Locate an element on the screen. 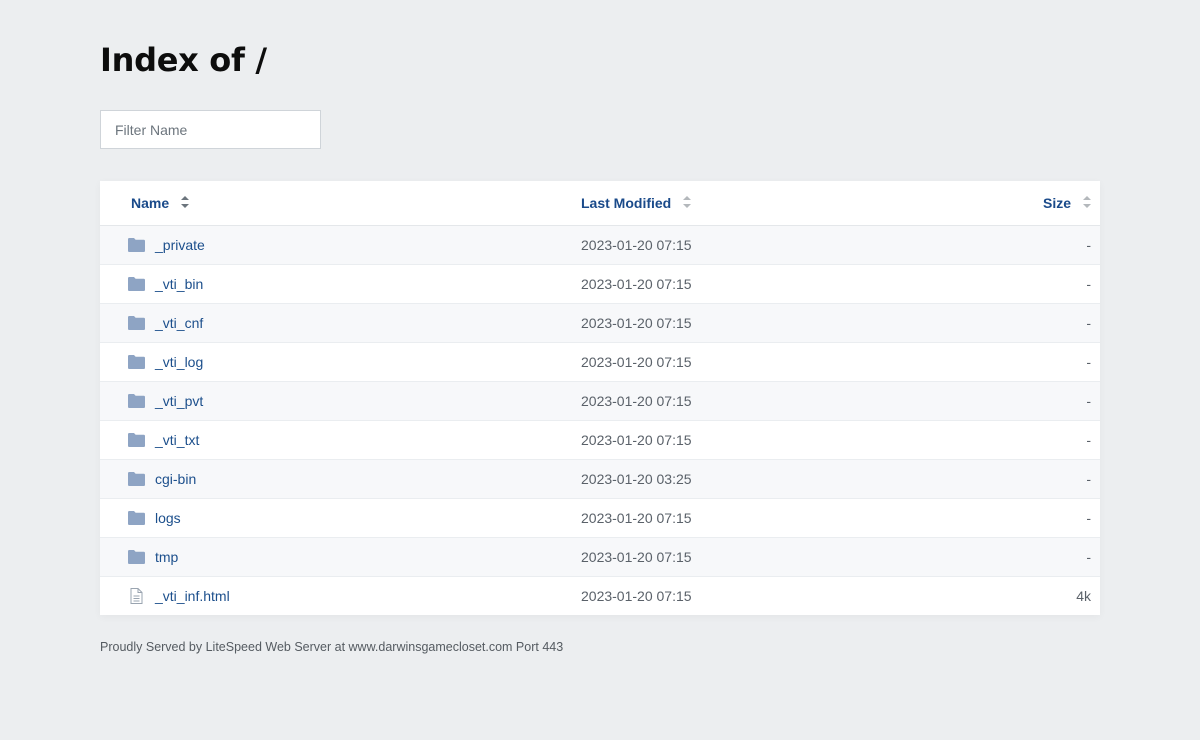 Image resolution: width=1200 pixels, height=740 pixels. entry-link: _vti_cnf is located at coordinates (179, 323).